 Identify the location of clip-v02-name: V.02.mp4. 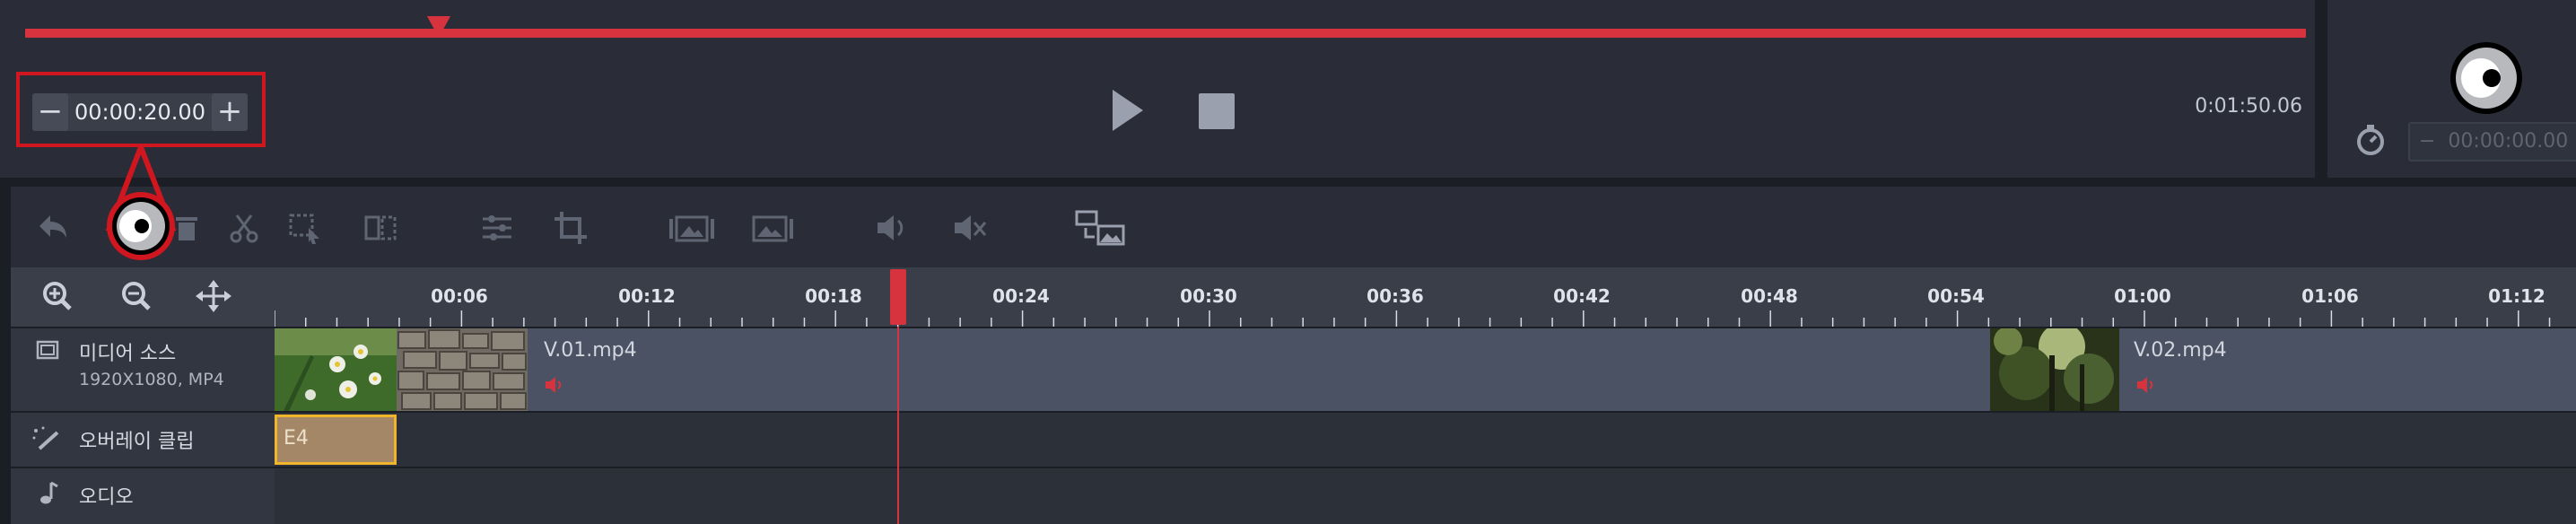
(2180, 351).